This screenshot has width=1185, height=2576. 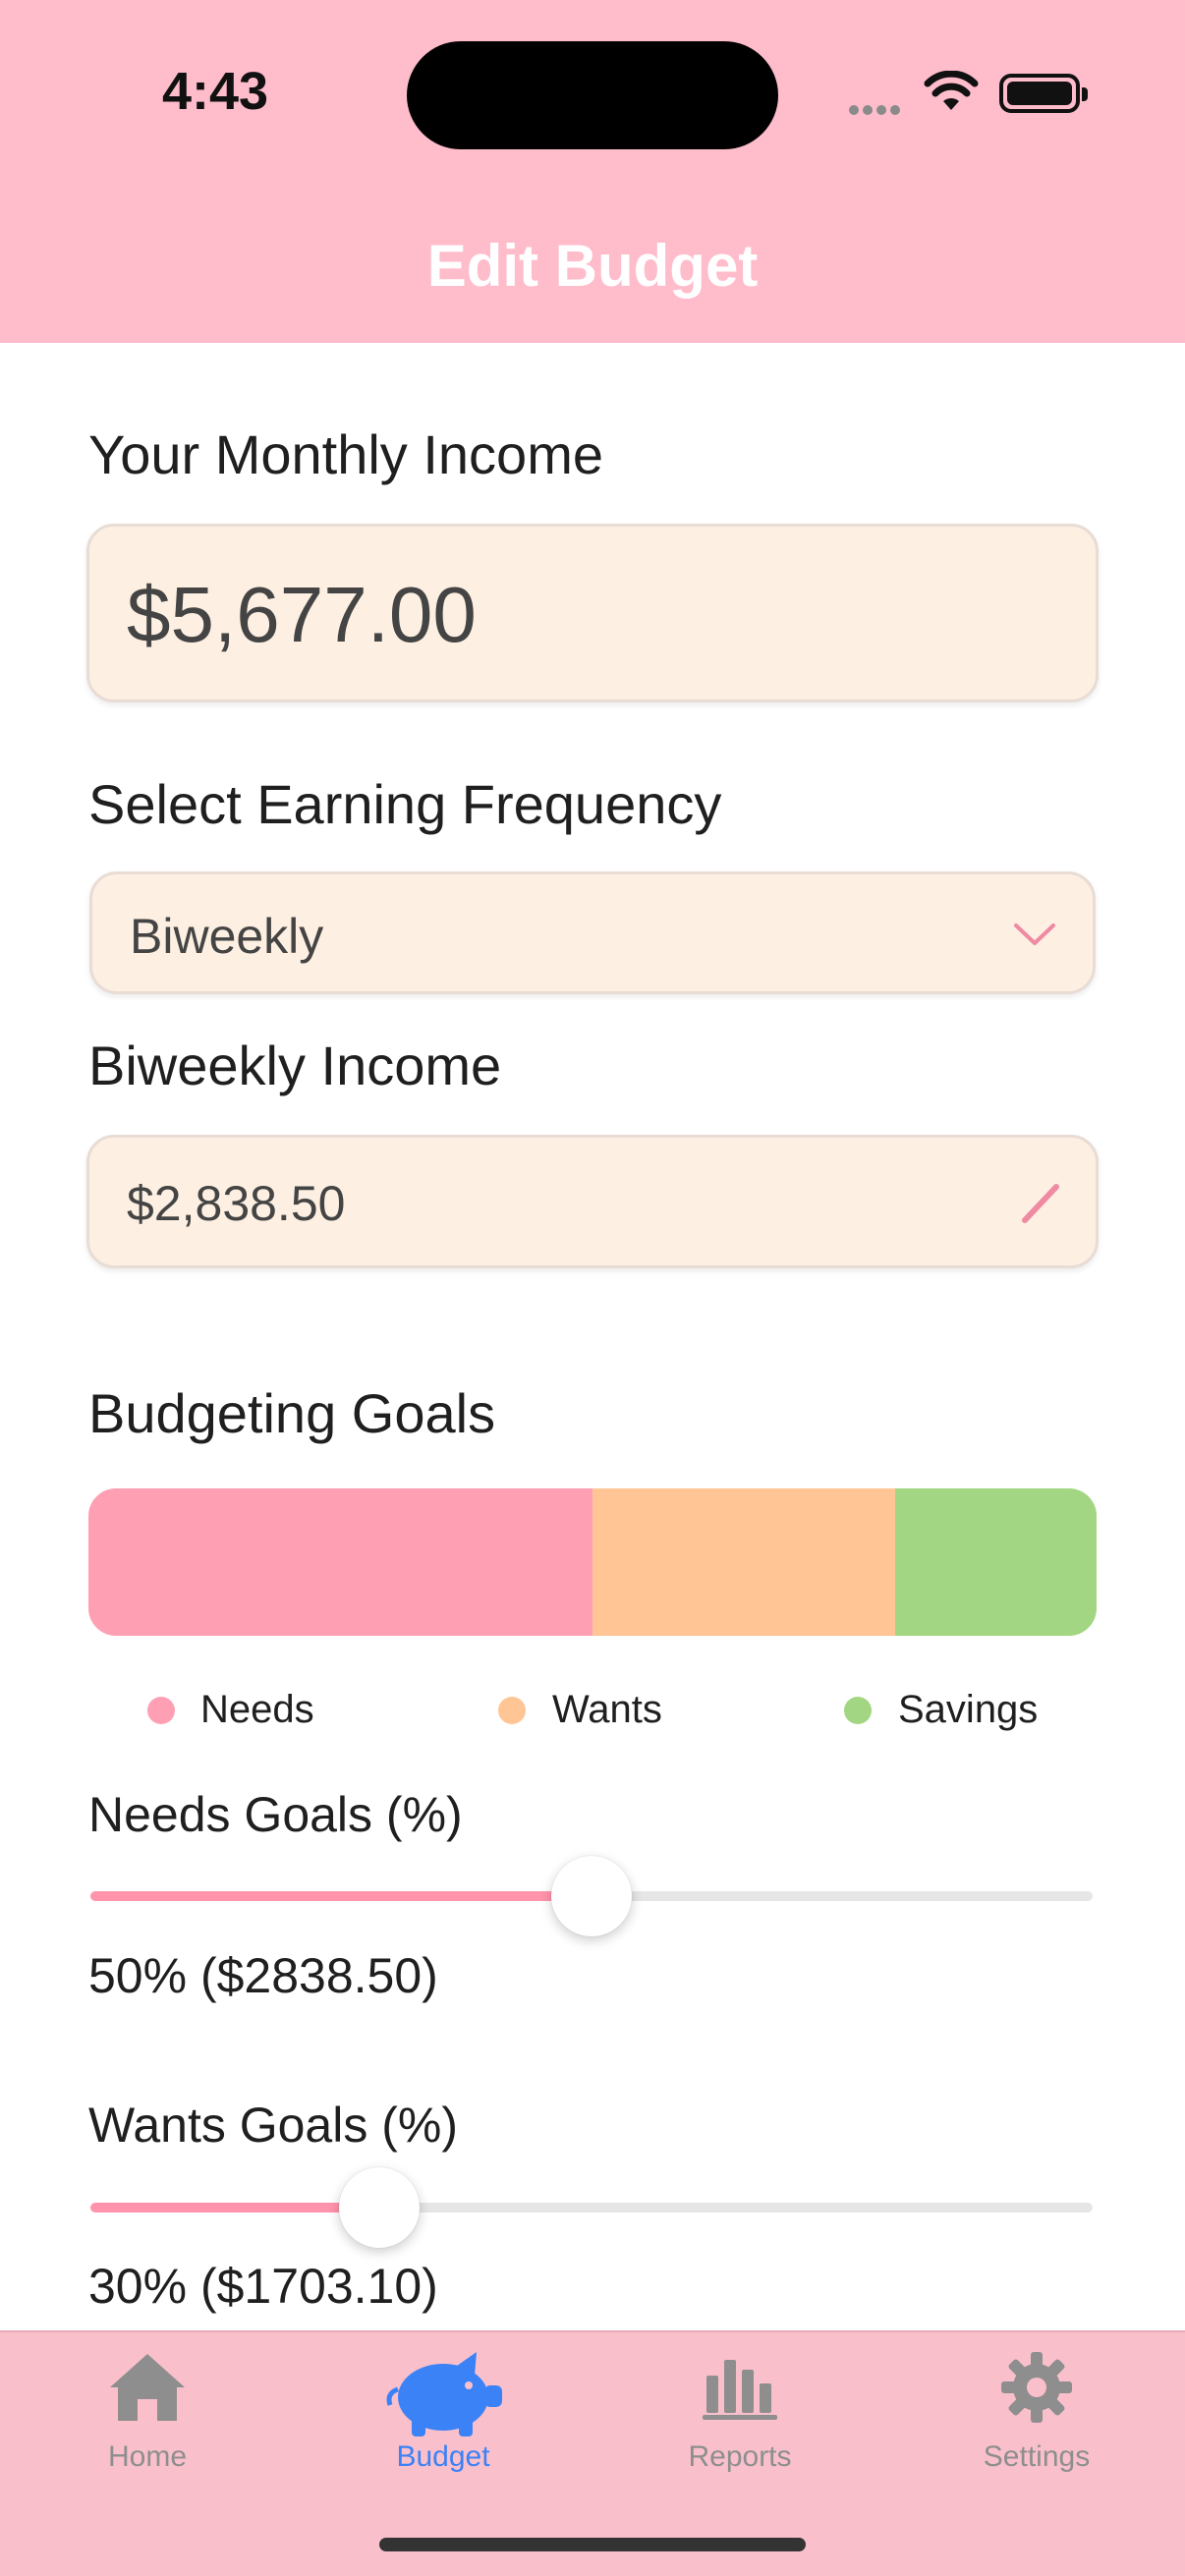 What do you see at coordinates (512, 1710) in the screenshot?
I see `wants-legend-dot` at bounding box center [512, 1710].